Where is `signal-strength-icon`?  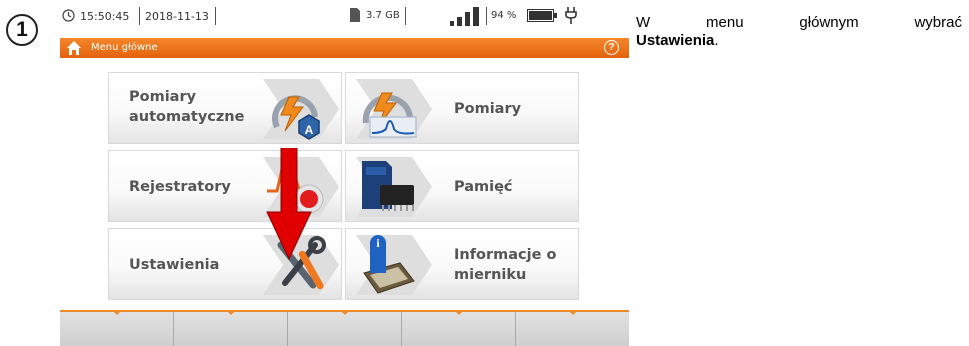
signal-strength-icon is located at coordinates (464, 16).